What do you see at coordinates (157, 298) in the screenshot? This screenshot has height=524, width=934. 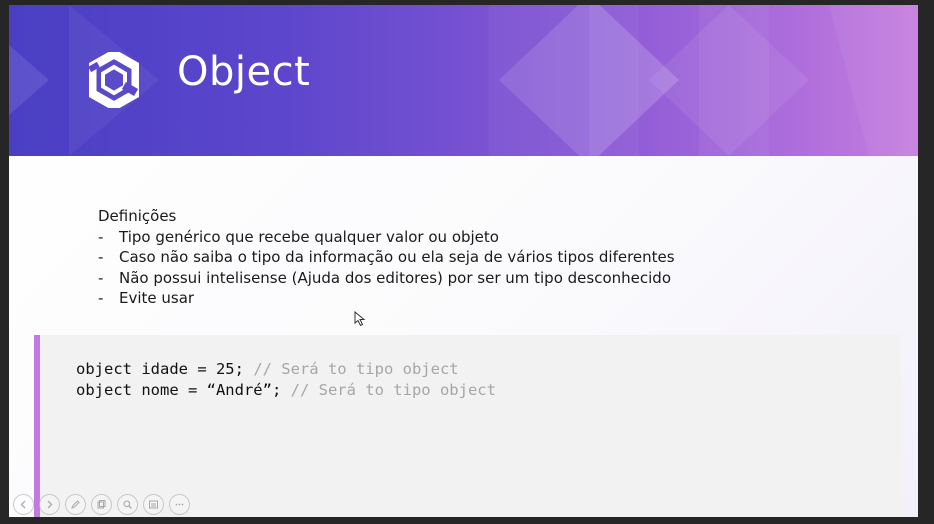 I see `list-item-text: Evite usar` at bounding box center [157, 298].